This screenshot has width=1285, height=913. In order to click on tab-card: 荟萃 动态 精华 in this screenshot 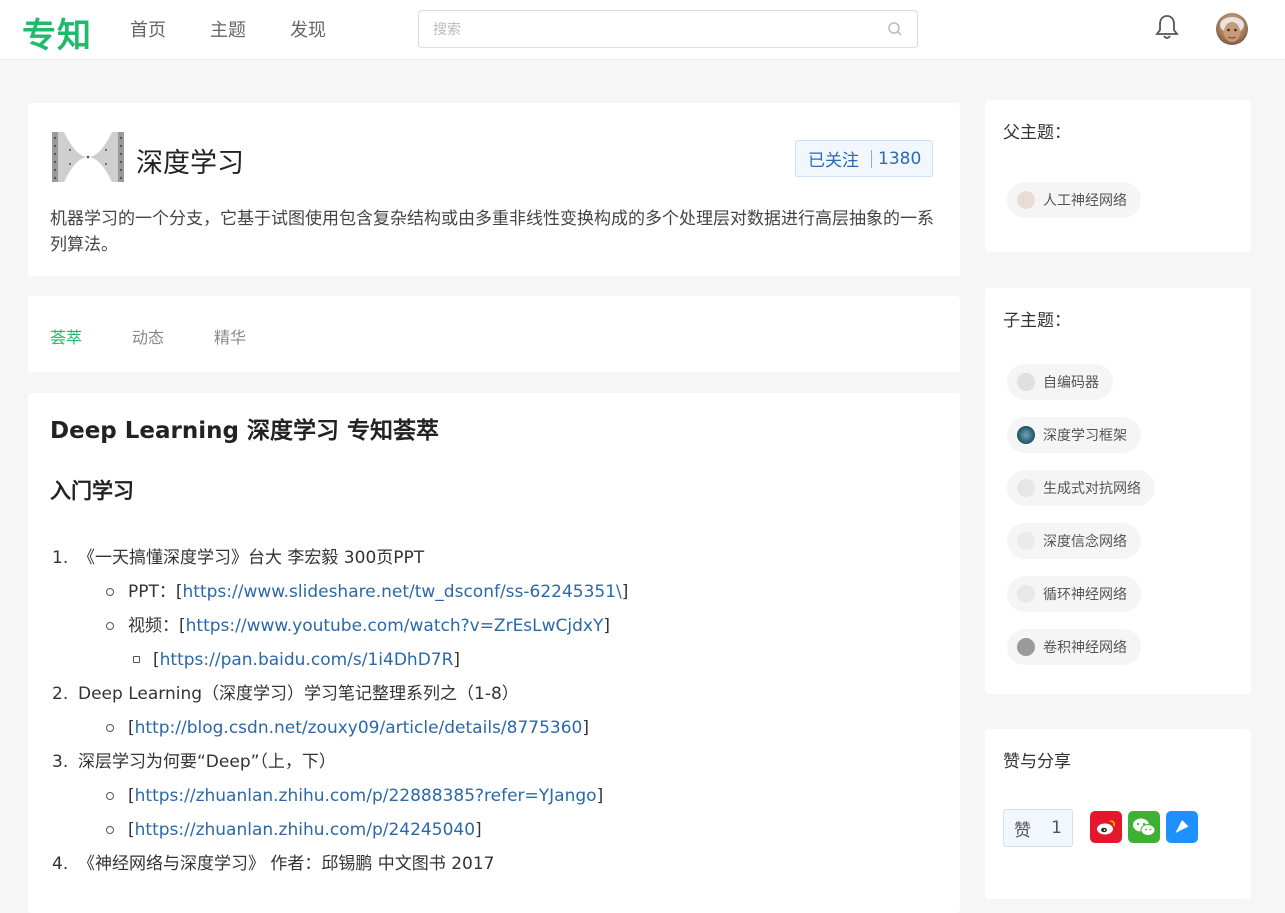, I will do `click(494, 334)`.